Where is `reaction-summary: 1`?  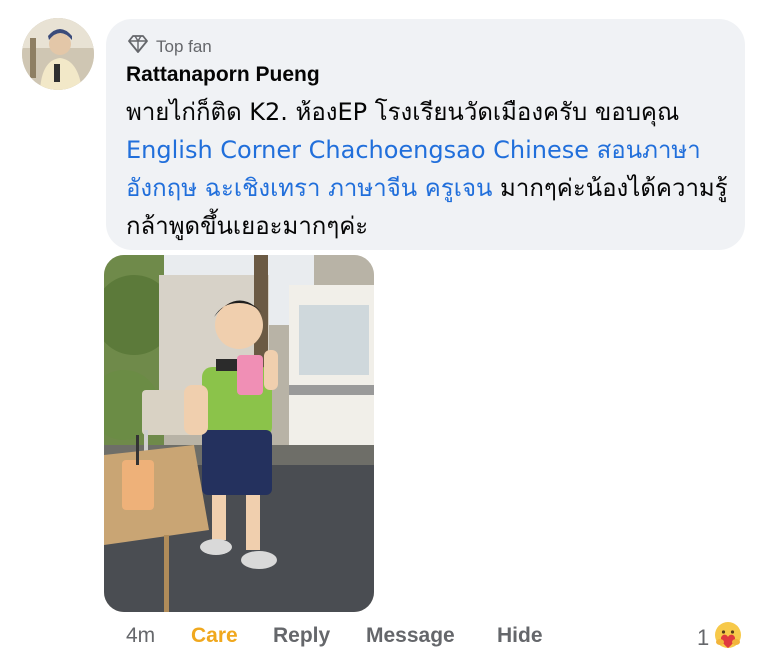 reaction-summary: 1 is located at coordinates (720, 638).